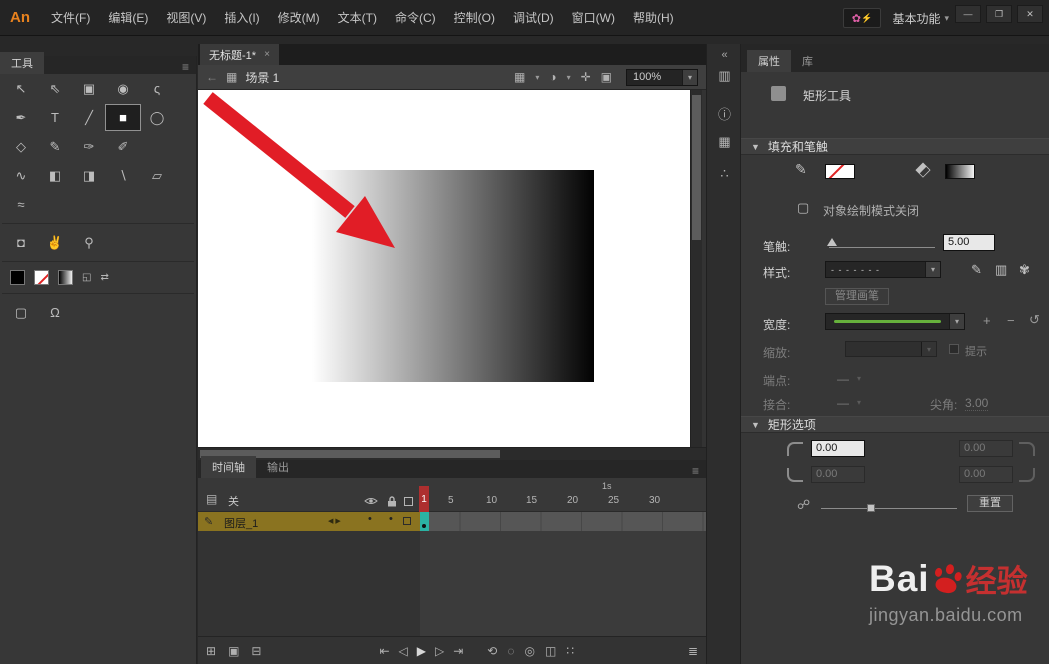 The image size is (1049, 664). Describe the element at coordinates (883, 269) in the screenshot. I see `style-dropdown: - - - - - - - ▾` at that location.